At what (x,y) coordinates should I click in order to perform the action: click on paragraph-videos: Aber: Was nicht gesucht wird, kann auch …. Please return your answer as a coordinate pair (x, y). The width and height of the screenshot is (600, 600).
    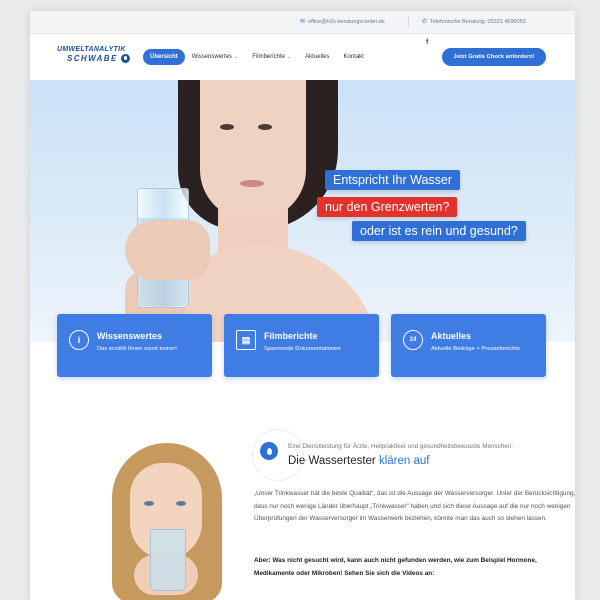
    Looking at the image, I should click on (395, 567).